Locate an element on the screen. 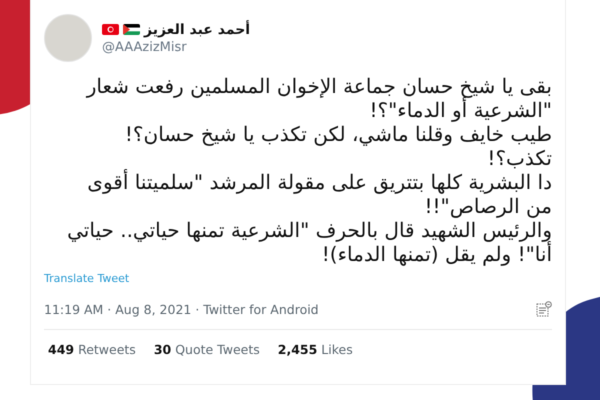 The image size is (600, 400). author-name: أحمد عبد العزيز is located at coordinates (197, 30).